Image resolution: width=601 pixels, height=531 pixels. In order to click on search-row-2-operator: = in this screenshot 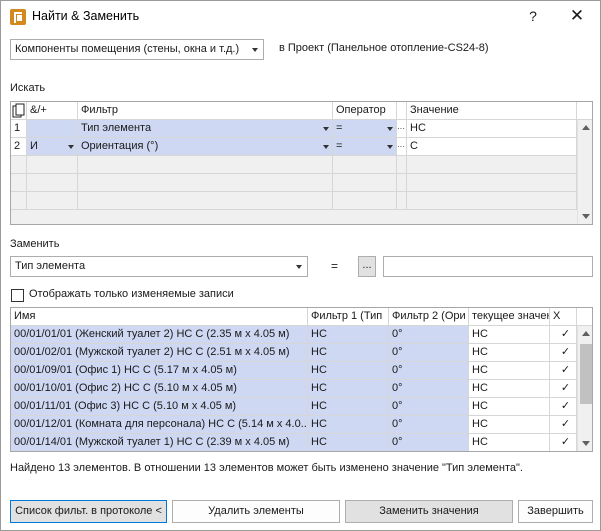, I will do `click(339, 146)`.